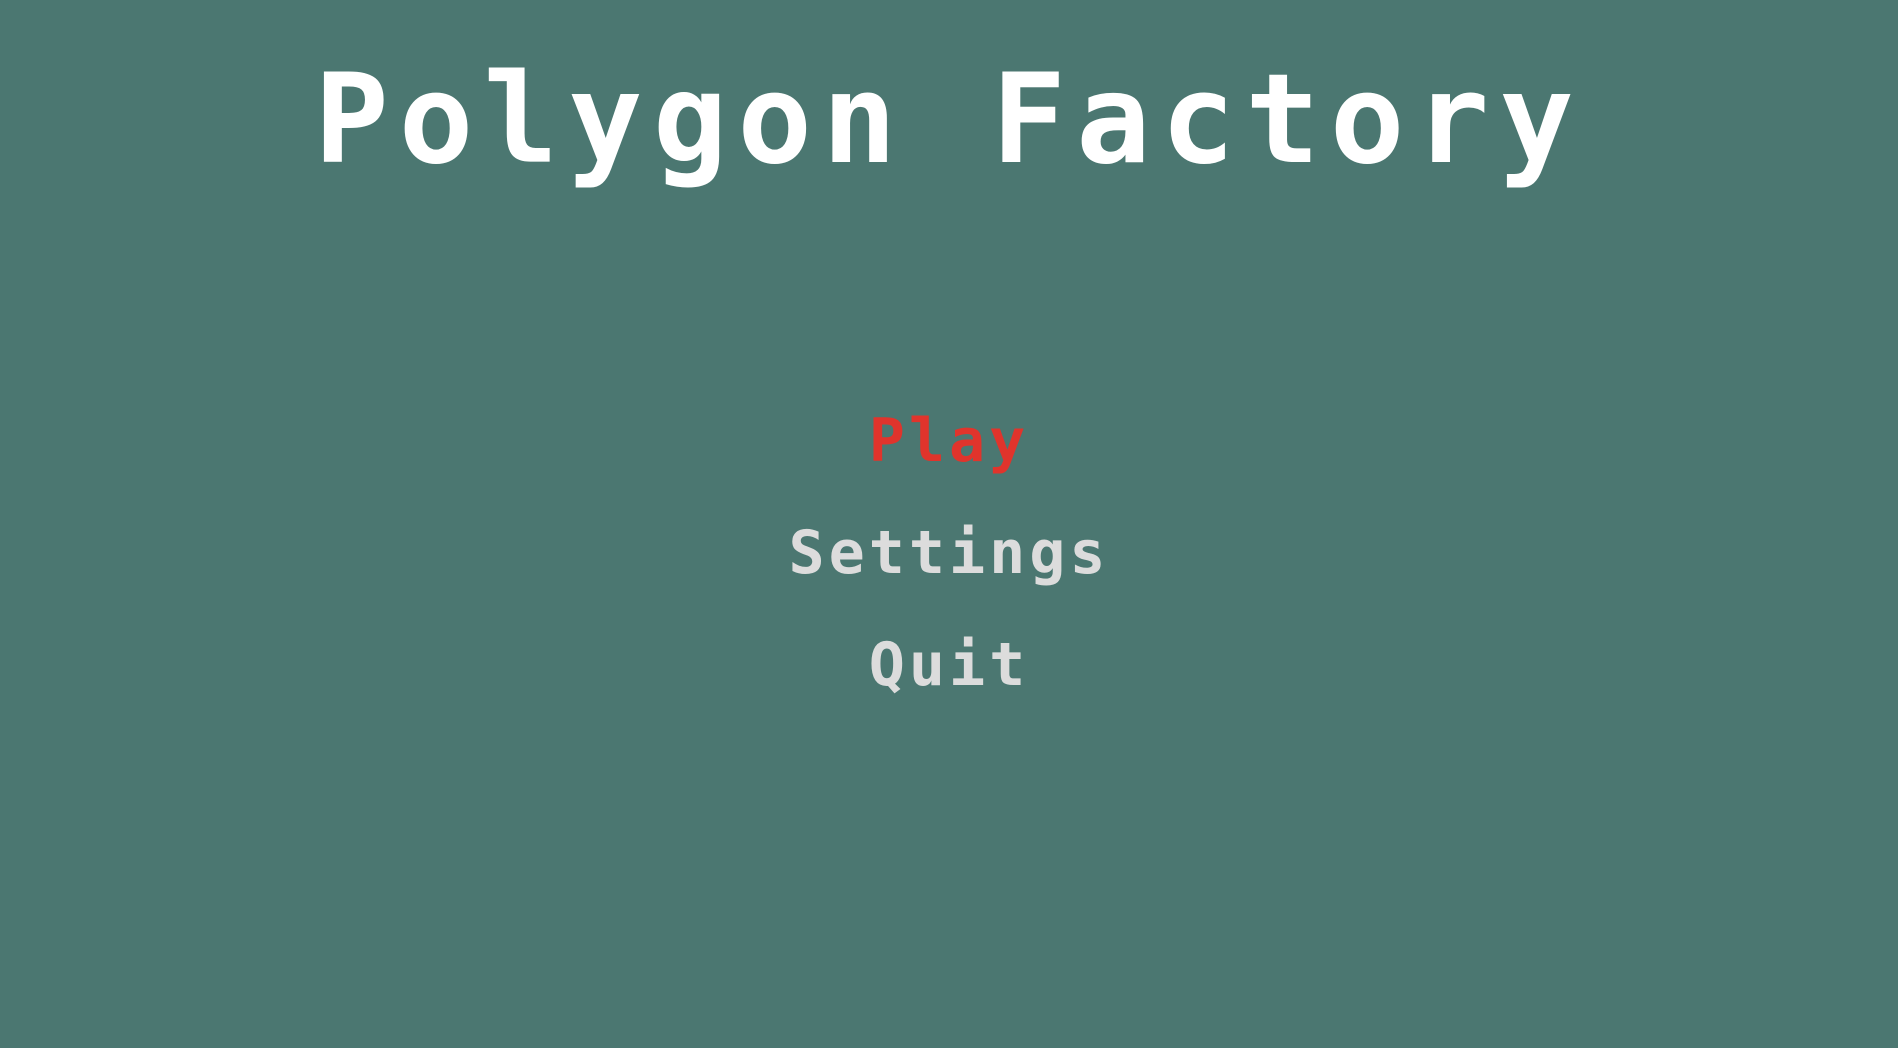 The height and width of the screenshot is (1048, 1898). What do you see at coordinates (949, 441) in the screenshot?
I see `menu-item-play: Play` at bounding box center [949, 441].